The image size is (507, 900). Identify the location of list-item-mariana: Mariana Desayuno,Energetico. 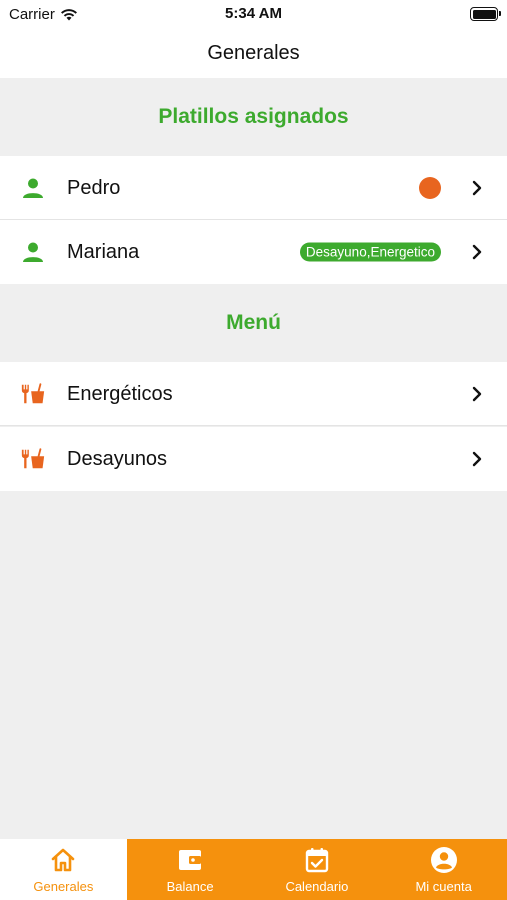
(253, 252).